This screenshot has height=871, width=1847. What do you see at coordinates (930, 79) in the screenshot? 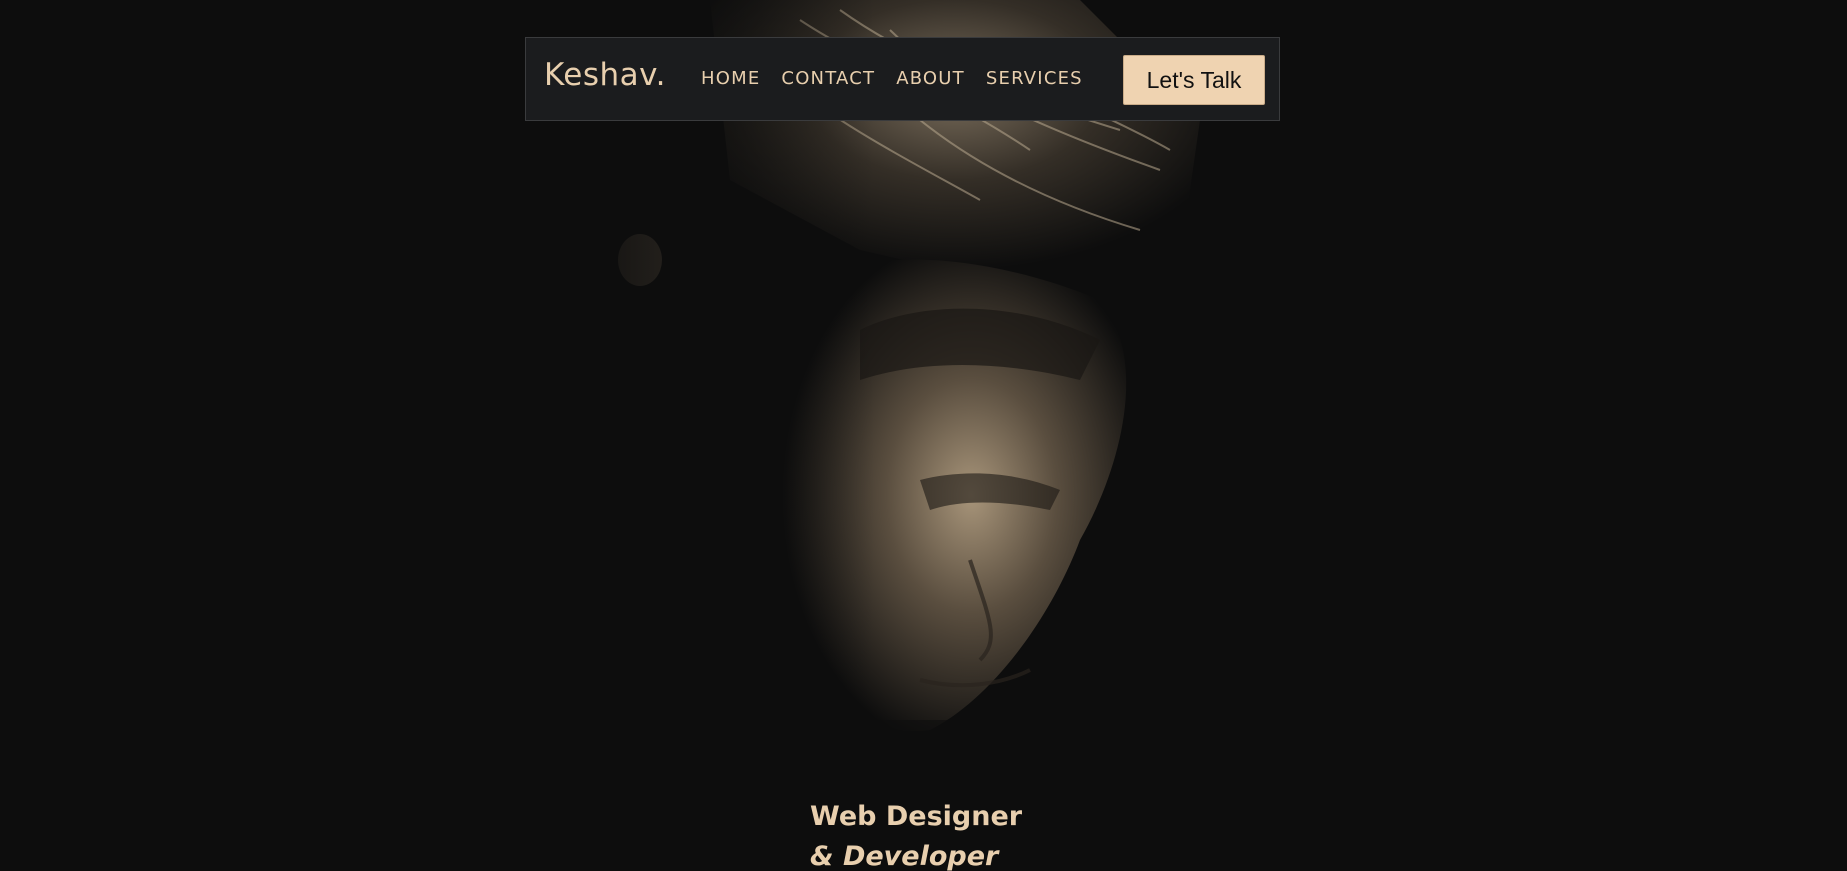
I see `nav-link-about: ABOUT` at bounding box center [930, 79].